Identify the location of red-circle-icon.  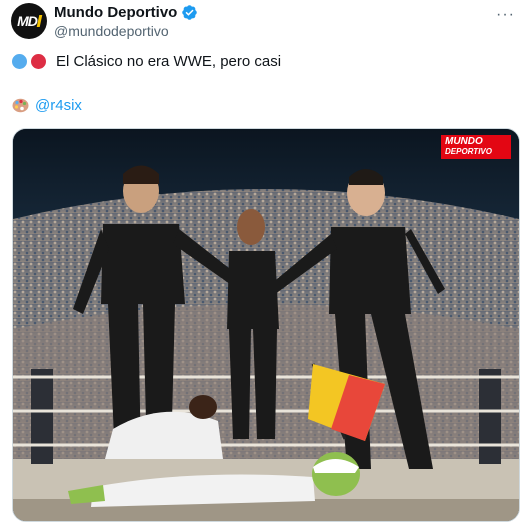
(38, 61).